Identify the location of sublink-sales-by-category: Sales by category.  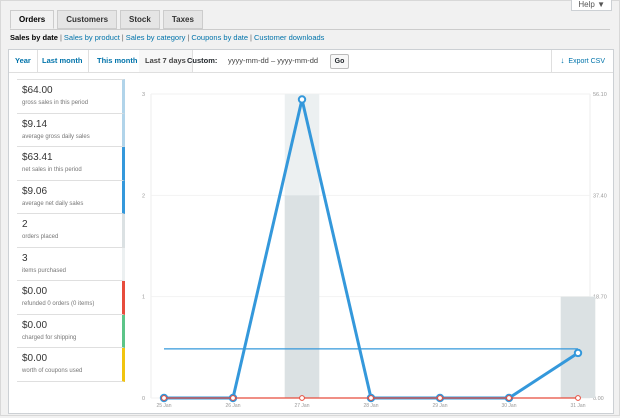
(156, 37).